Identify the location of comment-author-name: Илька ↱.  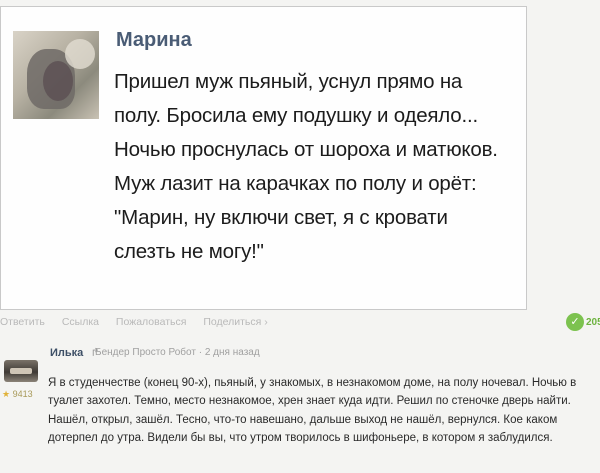
(75, 352).